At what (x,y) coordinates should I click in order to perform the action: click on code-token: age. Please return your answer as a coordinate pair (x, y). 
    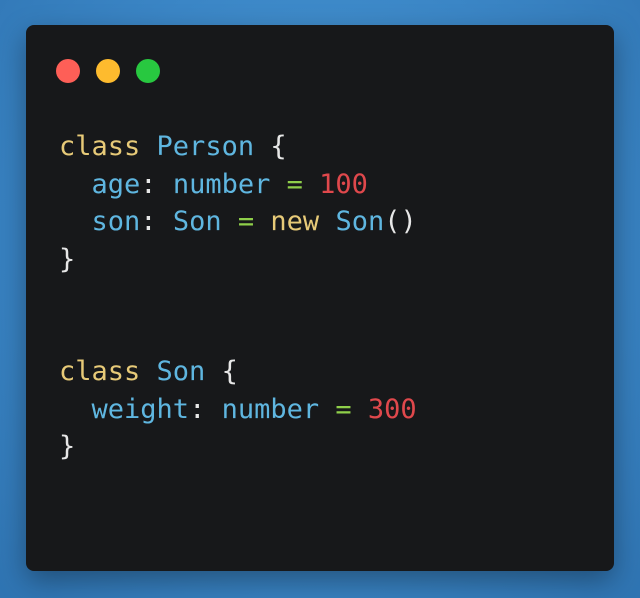
    Looking at the image, I should click on (116, 184).